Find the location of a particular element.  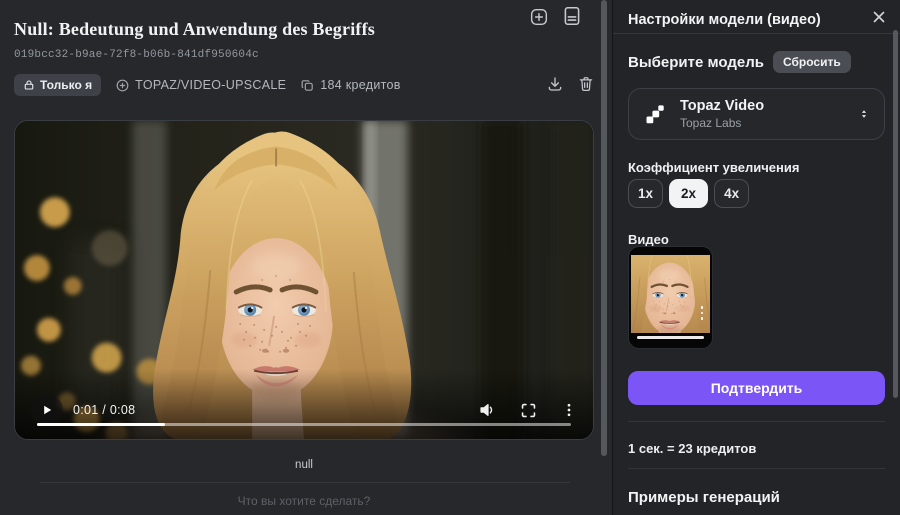

kebab-icon is located at coordinates (569, 410).